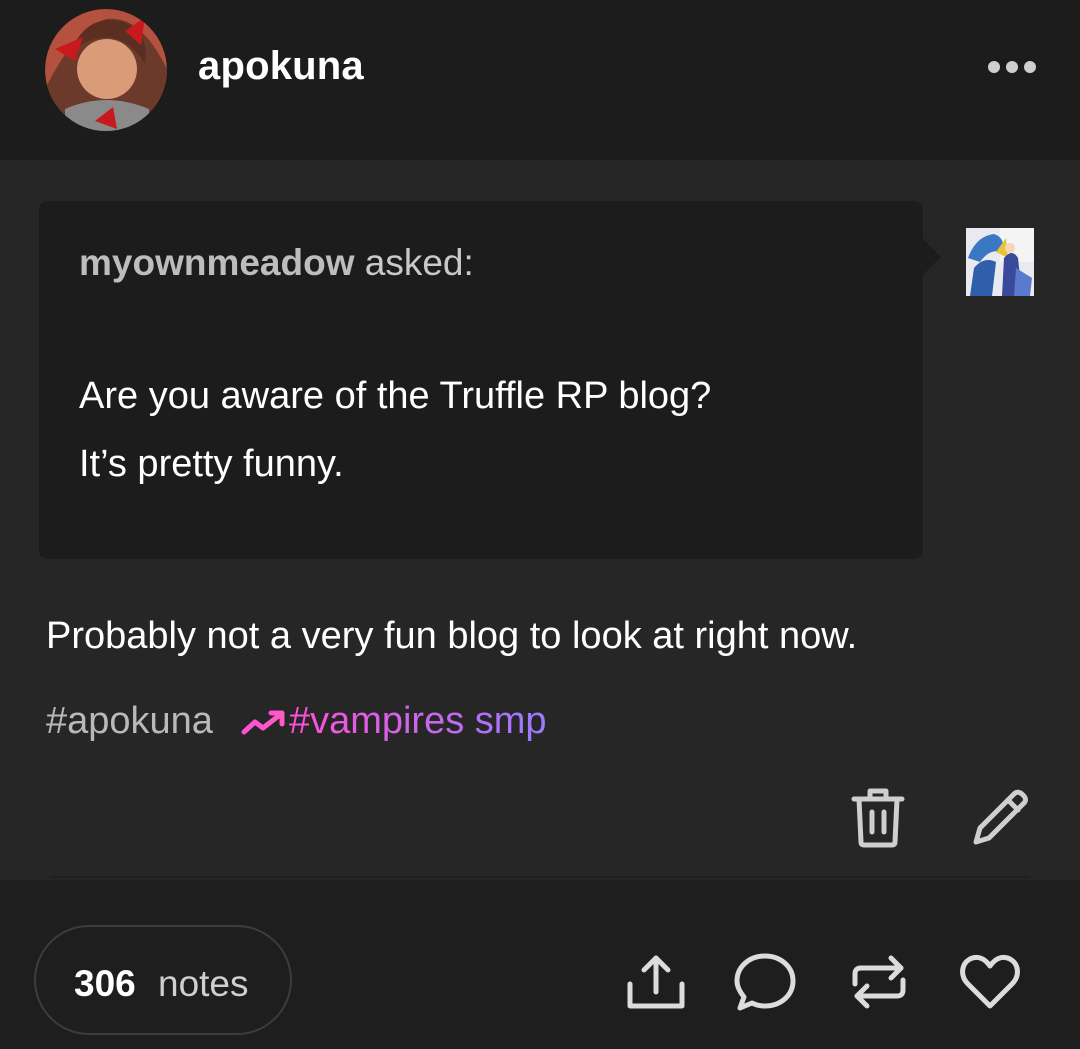 The height and width of the screenshot is (1049, 1080). I want to click on share-icon, so click(656, 982).